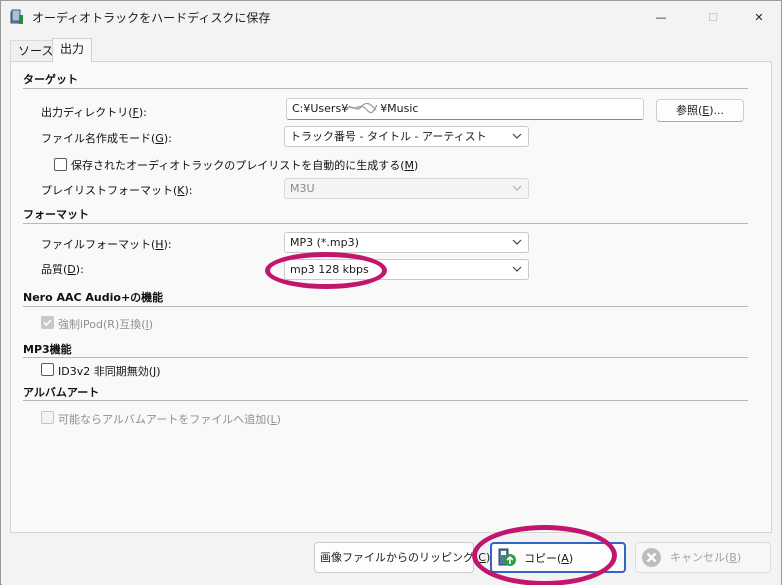 This screenshot has height=585, width=782. I want to click on rip-from-image-button: 画像ファイルからのリッピング(C), so click(402, 557).